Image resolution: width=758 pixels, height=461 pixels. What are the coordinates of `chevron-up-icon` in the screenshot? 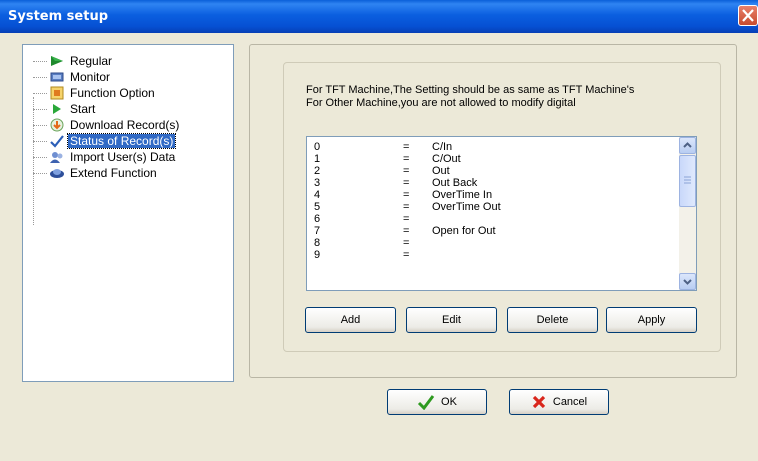 It's located at (687, 145).